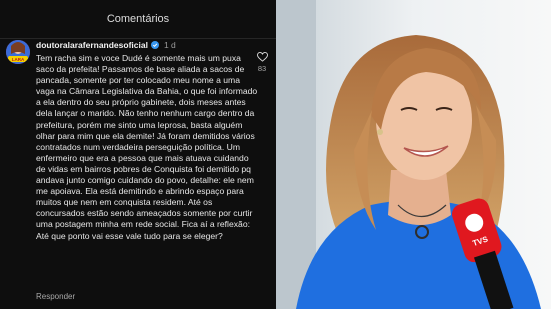 The height and width of the screenshot is (309, 551). What do you see at coordinates (18, 52) in the screenshot?
I see `avatar: LARA` at bounding box center [18, 52].